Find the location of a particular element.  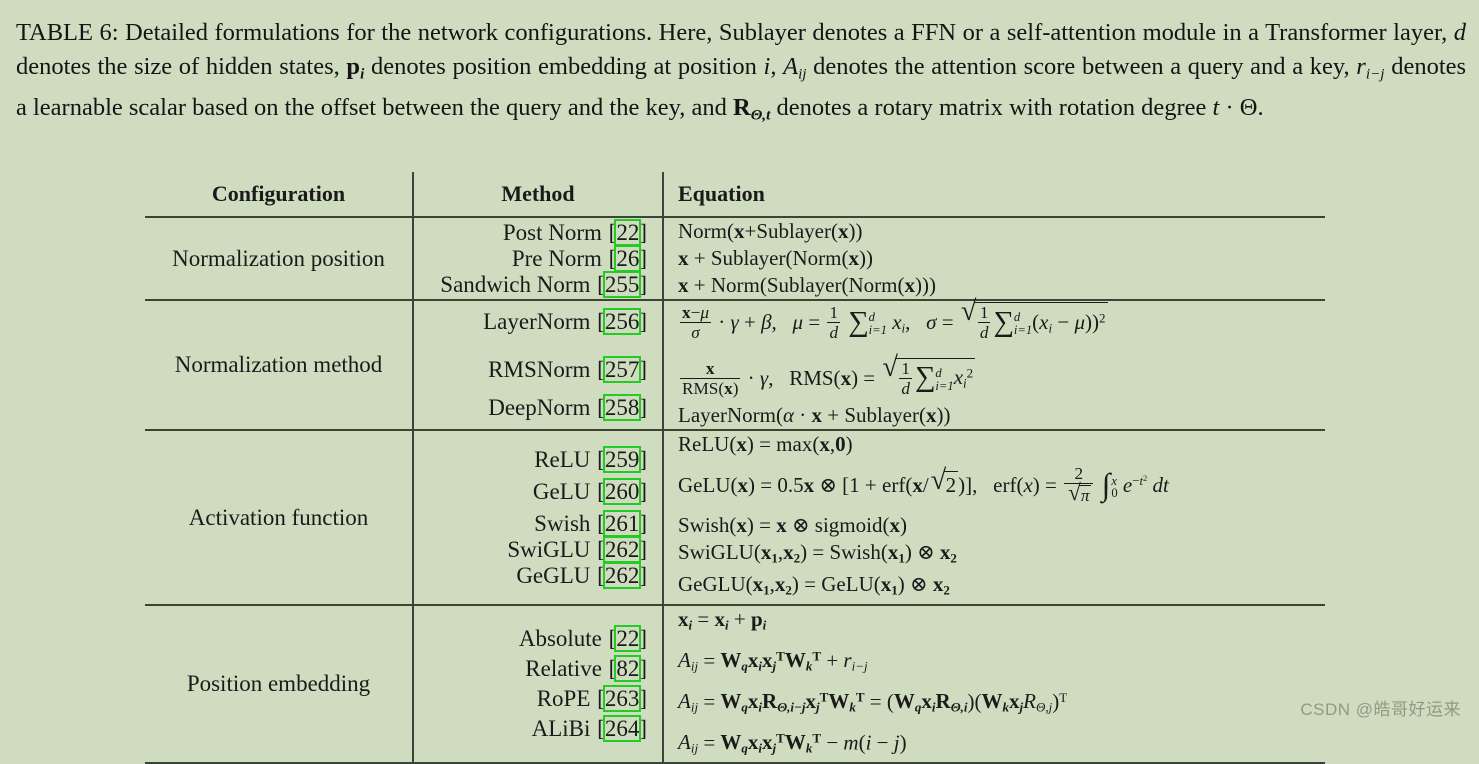

method-entry: GeGLU [262] is located at coordinates (531, 575).